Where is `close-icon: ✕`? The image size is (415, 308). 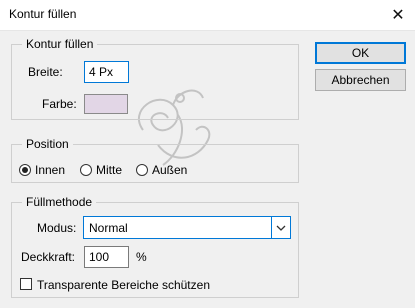
close-icon: ✕ is located at coordinates (398, 15).